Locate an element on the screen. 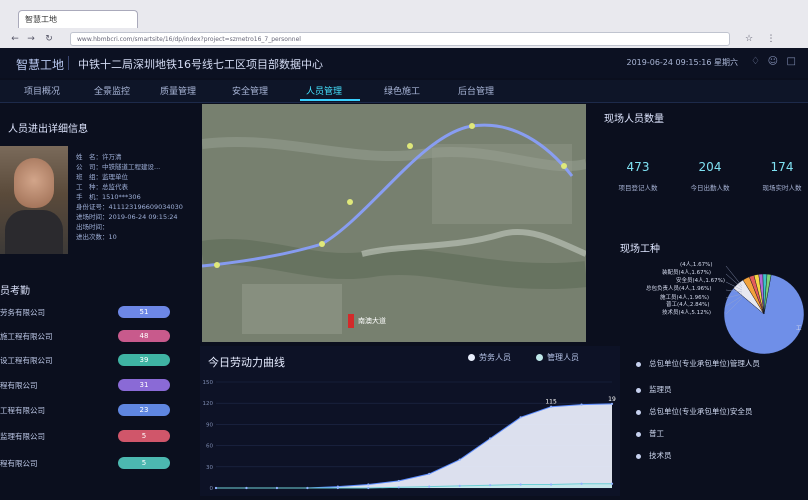 The image size is (808, 500). photo-body is located at coordinates (34, 232).